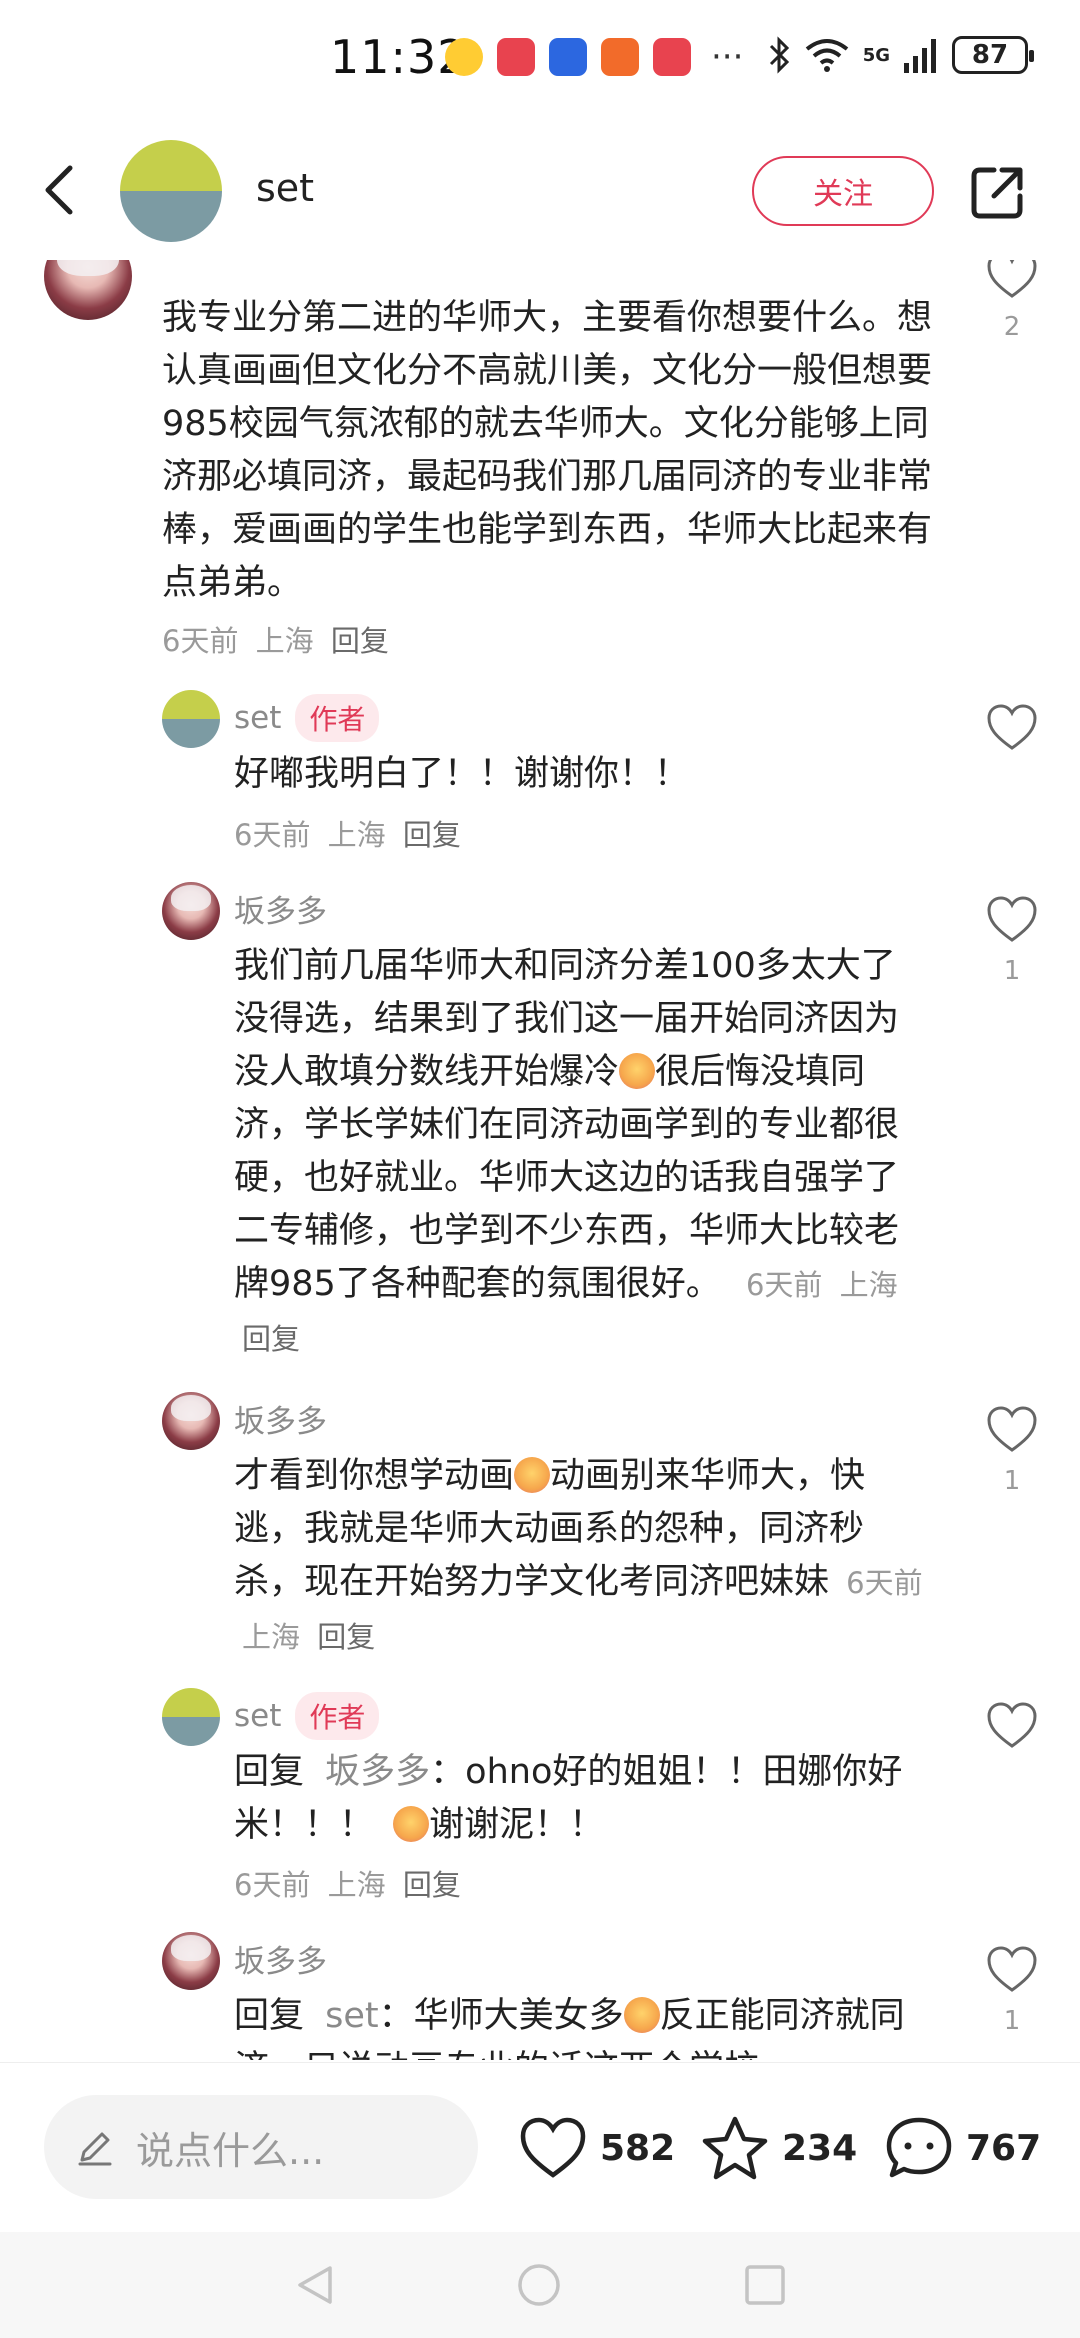 This screenshot has width=1080, height=2338. What do you see at coordinates (517, 1825) in the screenshot?
I see `comment-text-part: 谢谢泥！！` at bounding box center [517, 1825].